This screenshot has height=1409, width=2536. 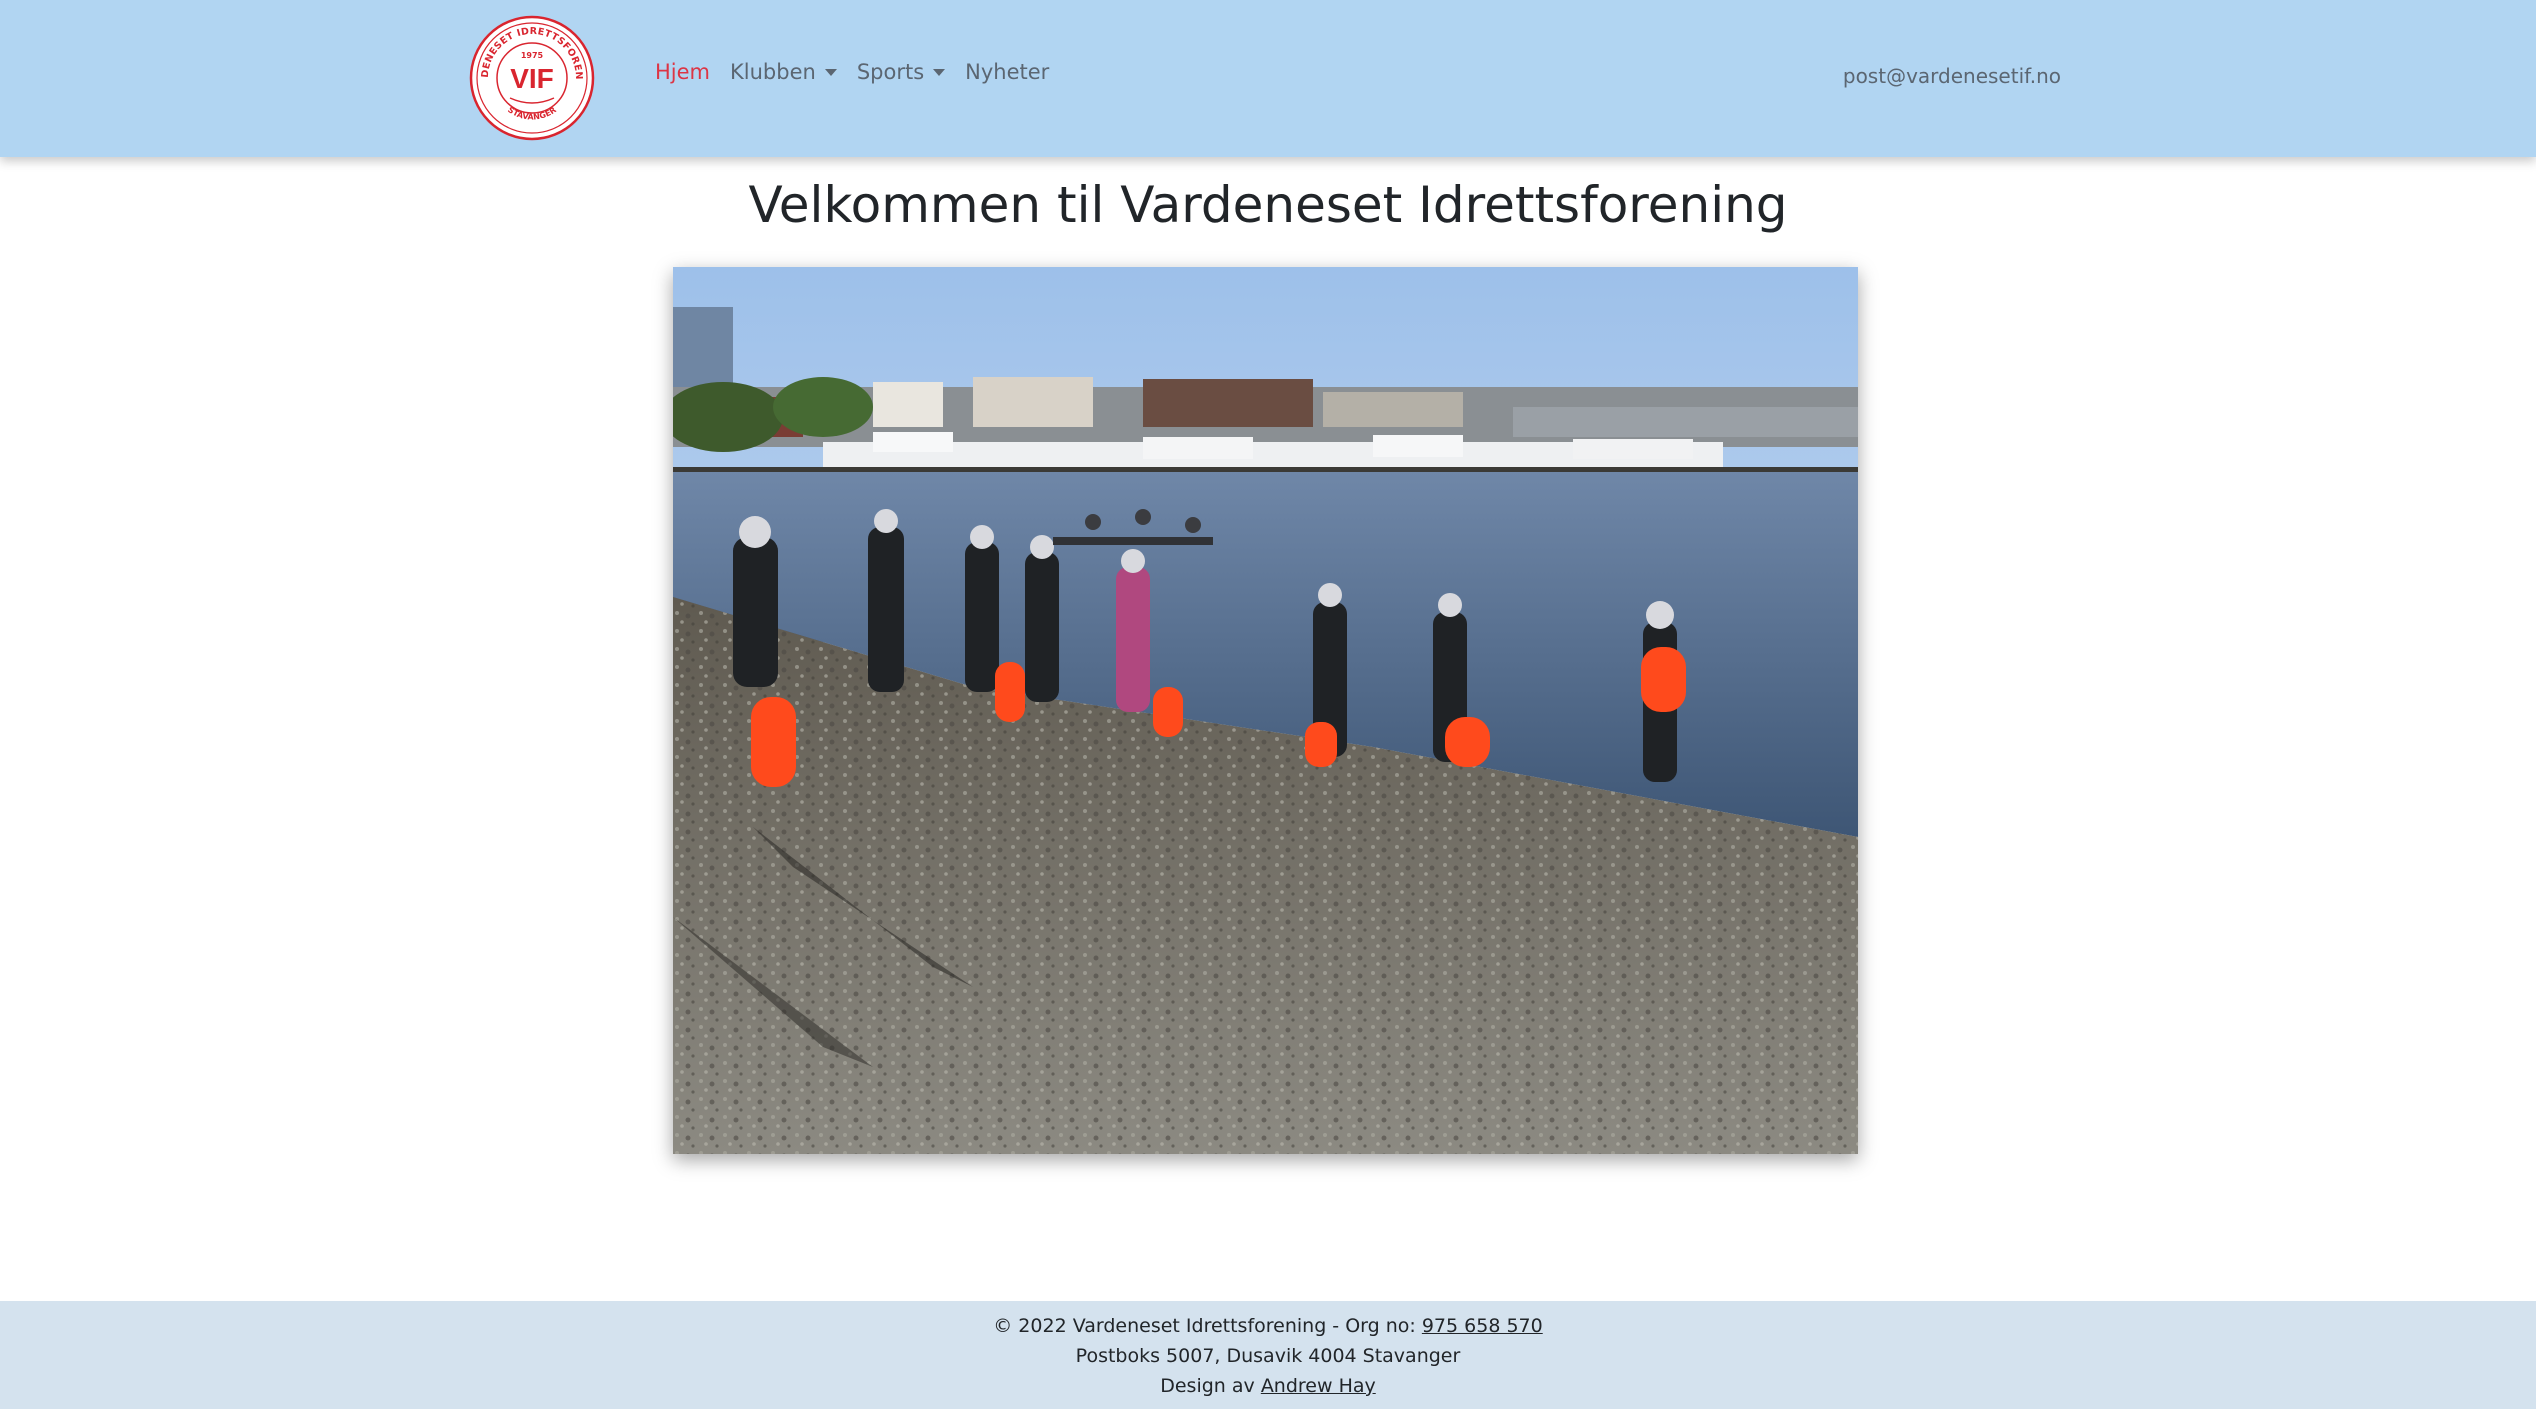 I want to click on nav-link-nyheter: Nyheter, so click(x=1007, y=72).